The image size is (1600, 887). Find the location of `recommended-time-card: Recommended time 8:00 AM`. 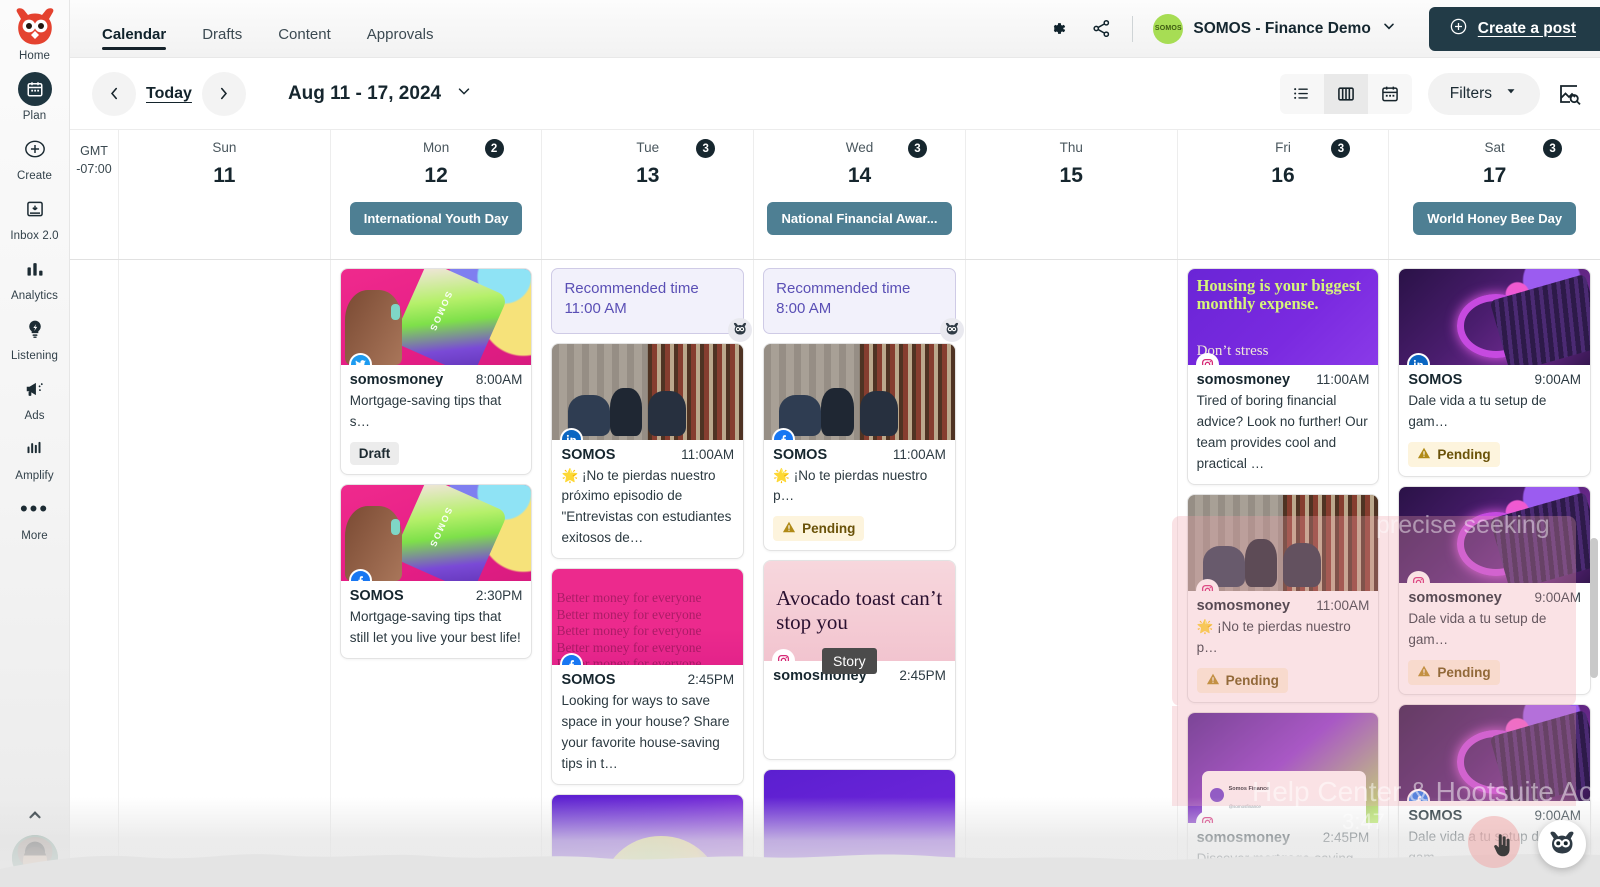

recommended-time-card: Recommended time 8:00 AM is located at coordinates (863, 305).